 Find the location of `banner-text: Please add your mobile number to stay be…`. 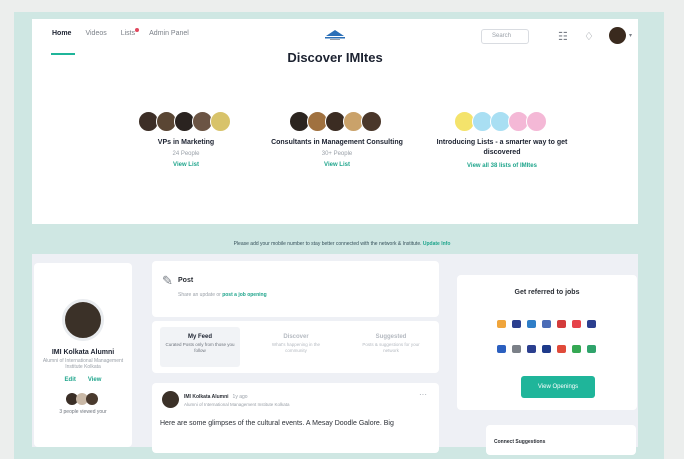

banner-text: Please add your mobile number to stay be… is located at coordinates (327, 244).